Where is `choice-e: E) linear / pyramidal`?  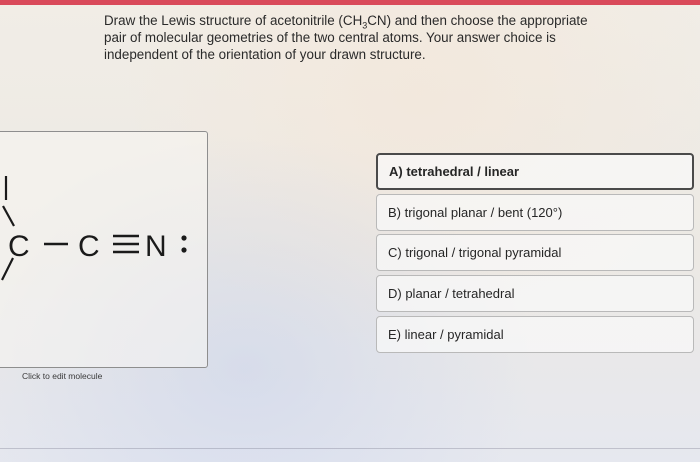
choice-e: E) linear / pyramidal is located at coordinates (535, 334).